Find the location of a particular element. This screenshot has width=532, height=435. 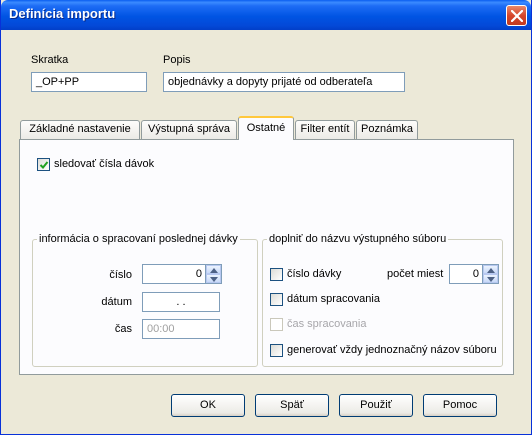

tab-poznamka: Poznámka is located at coordinates (387, 129).